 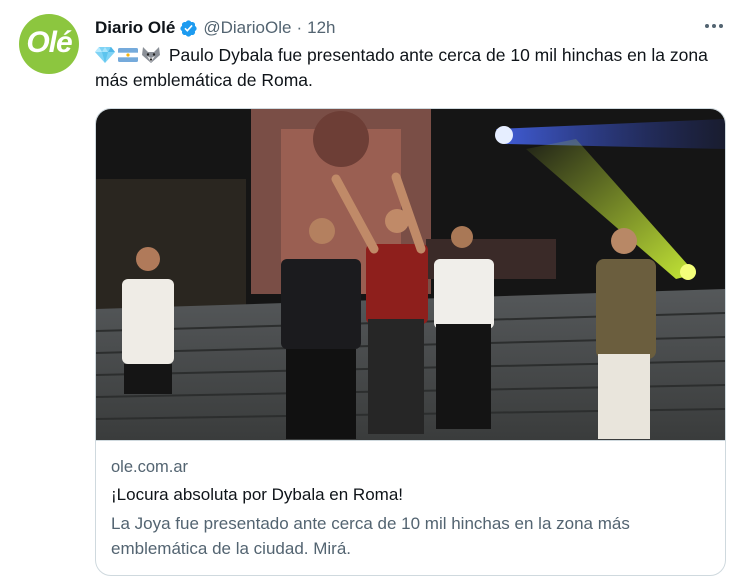 I want to click on wolf-icon, so click(x=151, y=55).